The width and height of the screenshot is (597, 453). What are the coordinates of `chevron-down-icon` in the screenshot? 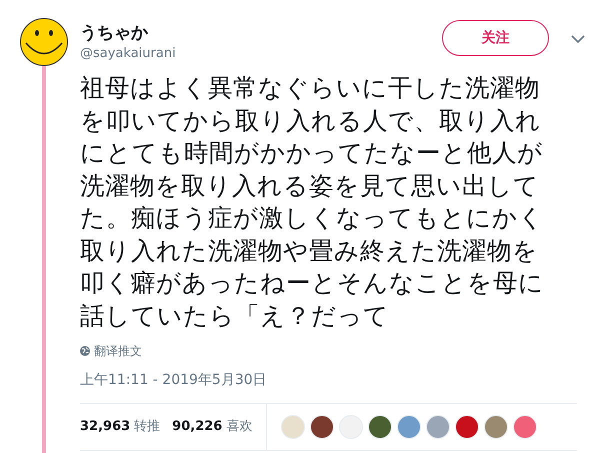 It's located at (578, 39).